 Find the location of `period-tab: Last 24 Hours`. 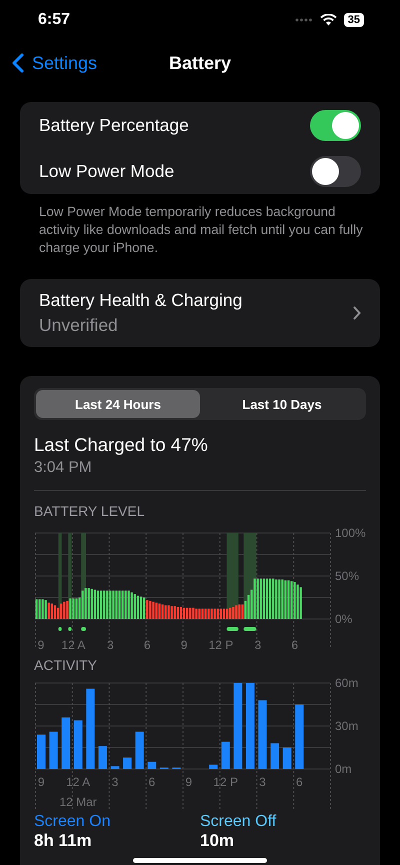

period-tab: Last 24 Hours is located at coordinates (118, 404).